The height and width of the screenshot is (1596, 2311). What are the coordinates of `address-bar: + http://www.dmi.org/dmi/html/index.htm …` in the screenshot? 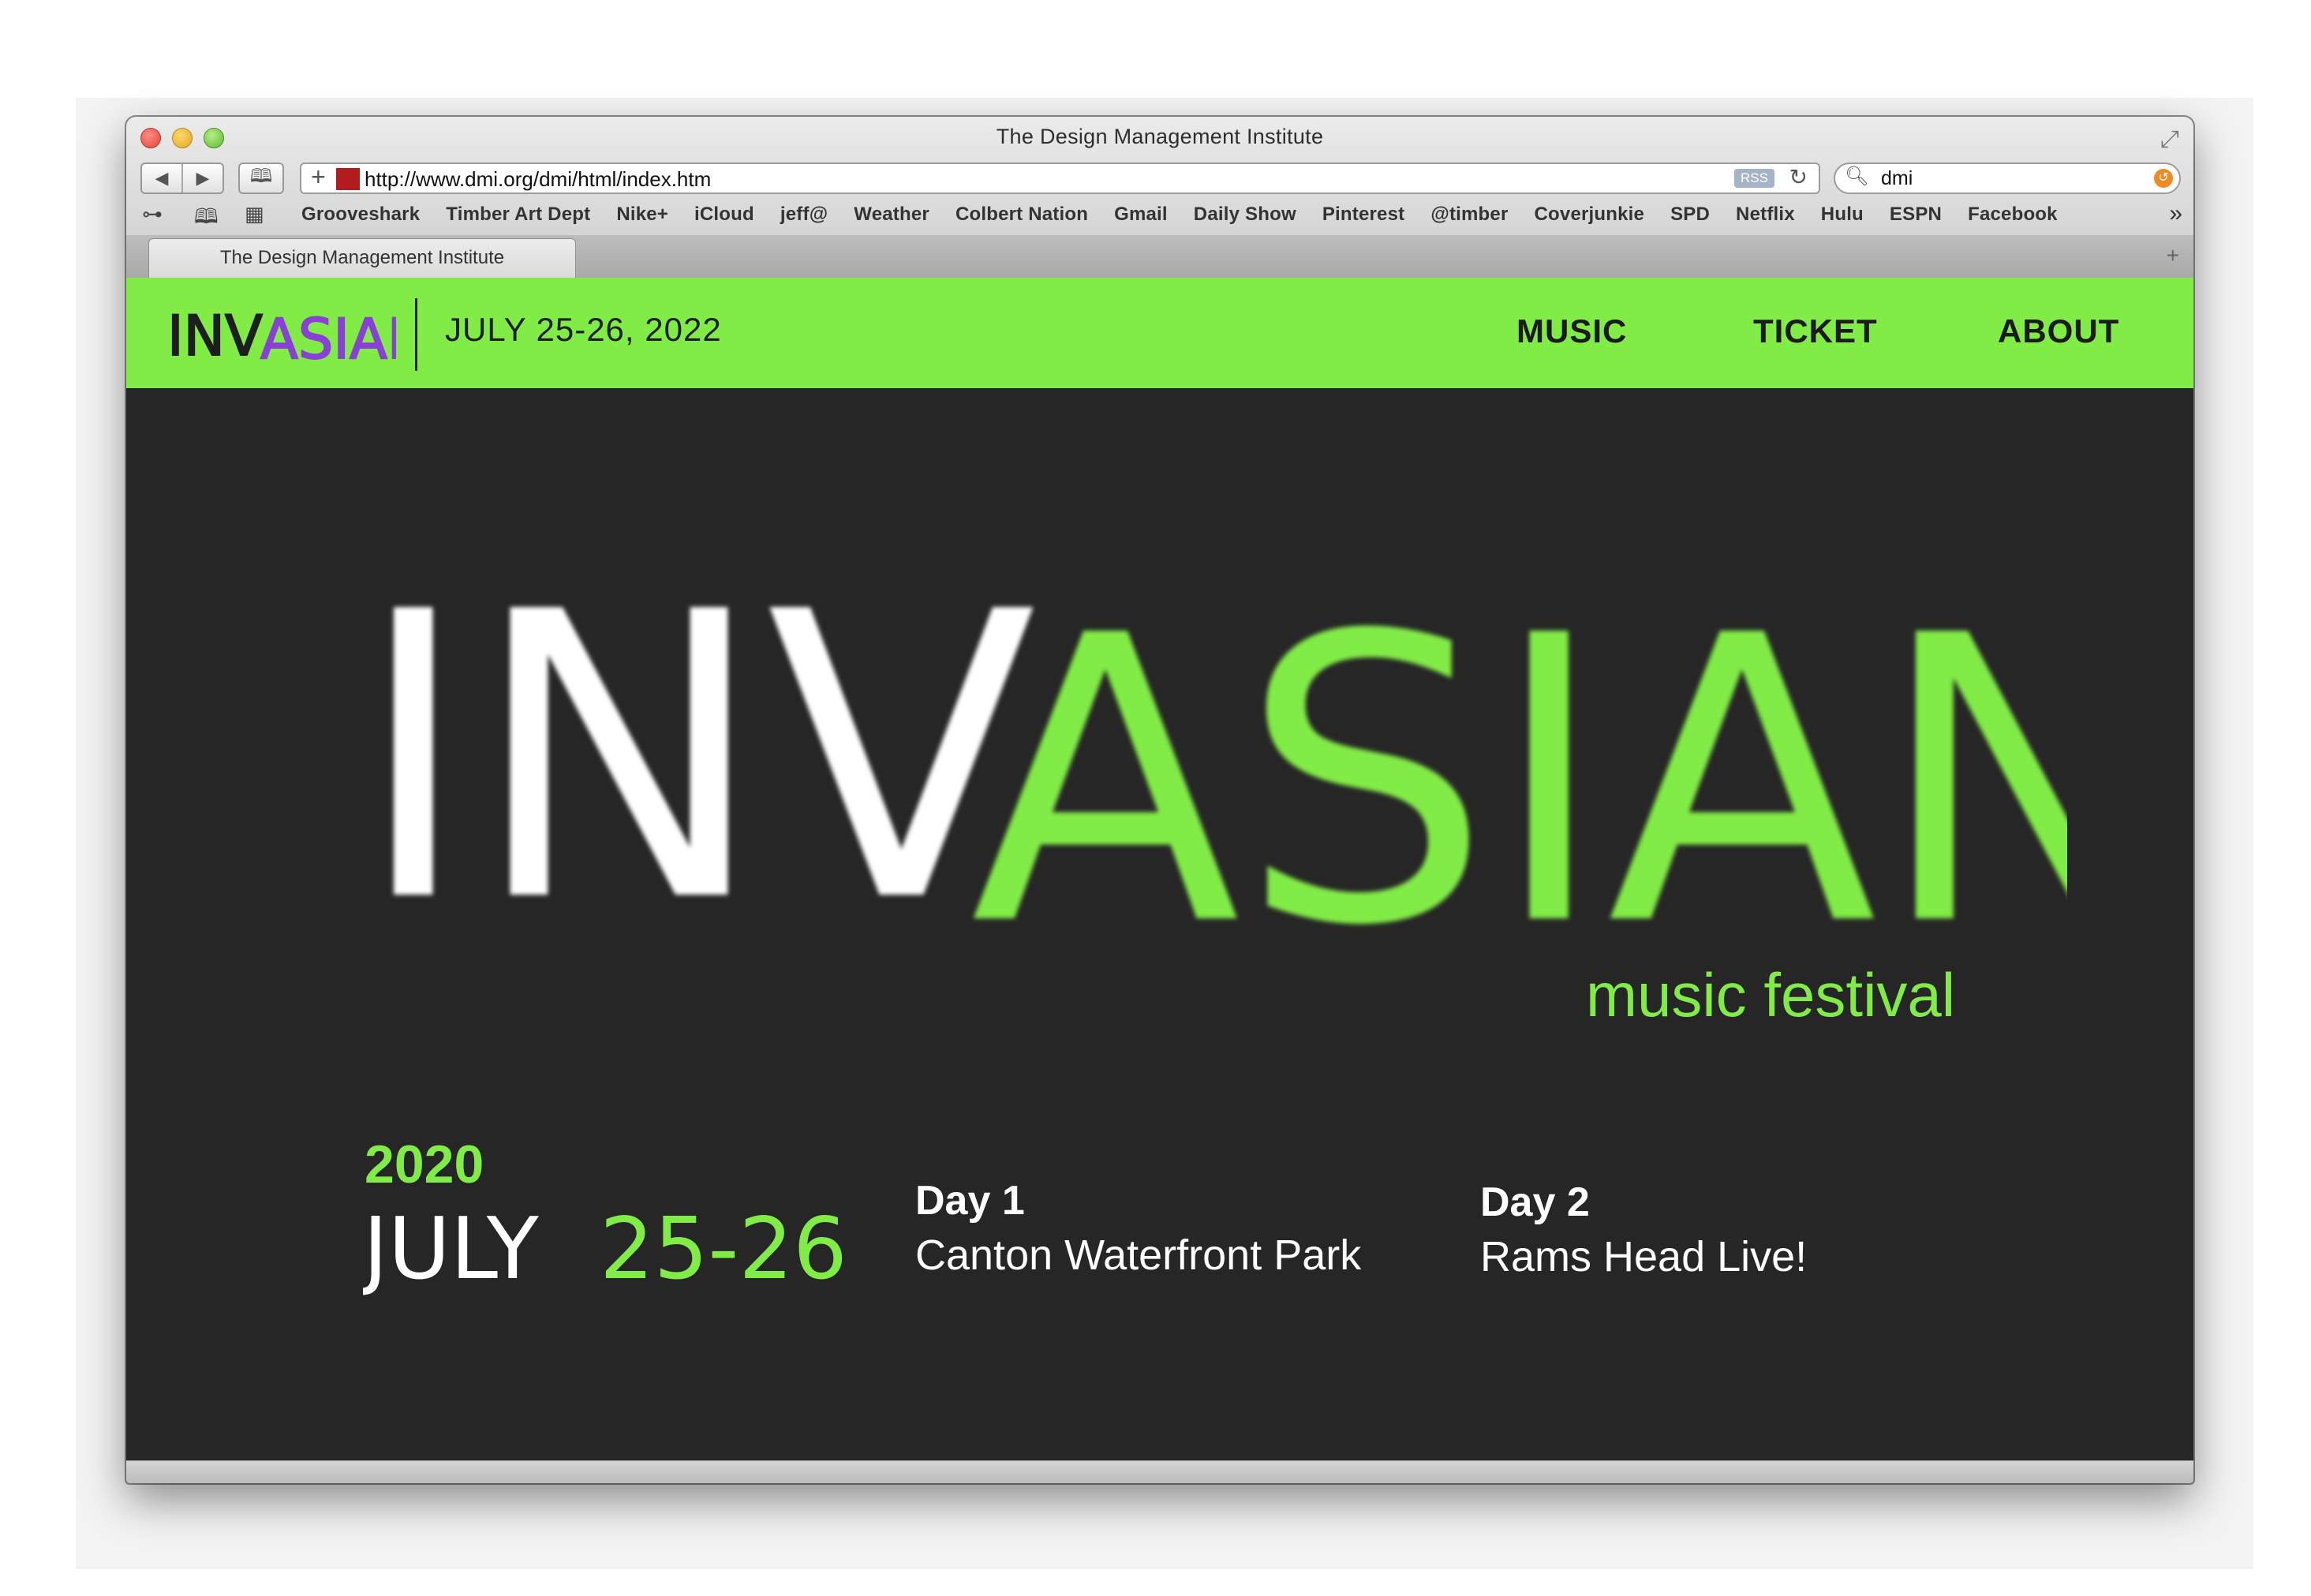 It's located at (1060, 178).